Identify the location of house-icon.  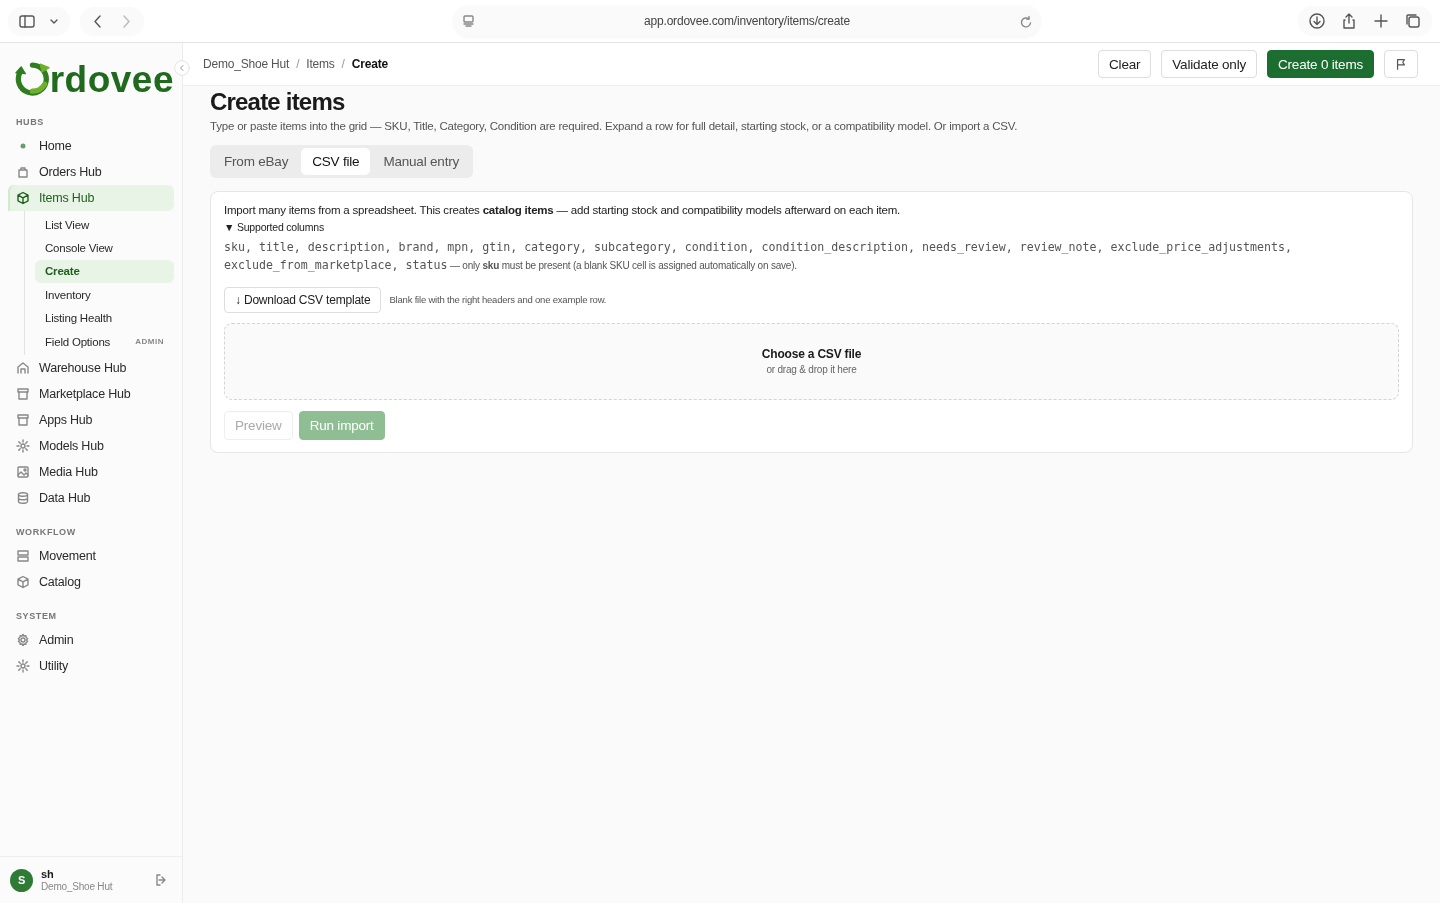
(23, 368).